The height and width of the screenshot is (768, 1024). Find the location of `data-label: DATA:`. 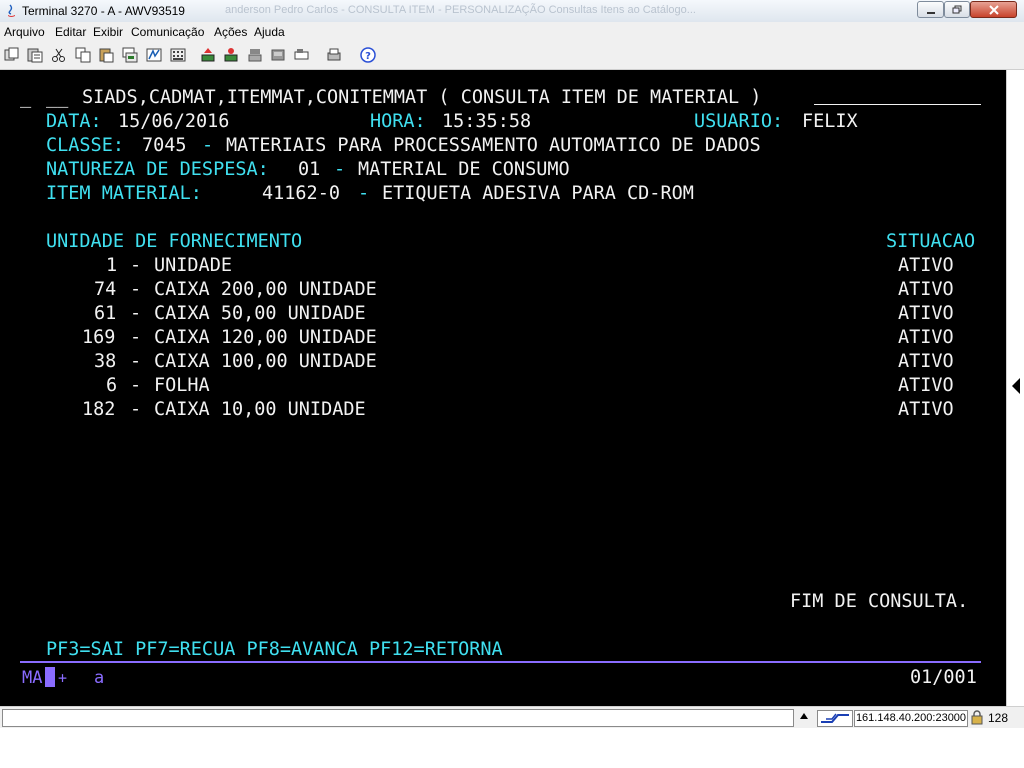

data-label: DATA: is located at coordinates (74, 121).